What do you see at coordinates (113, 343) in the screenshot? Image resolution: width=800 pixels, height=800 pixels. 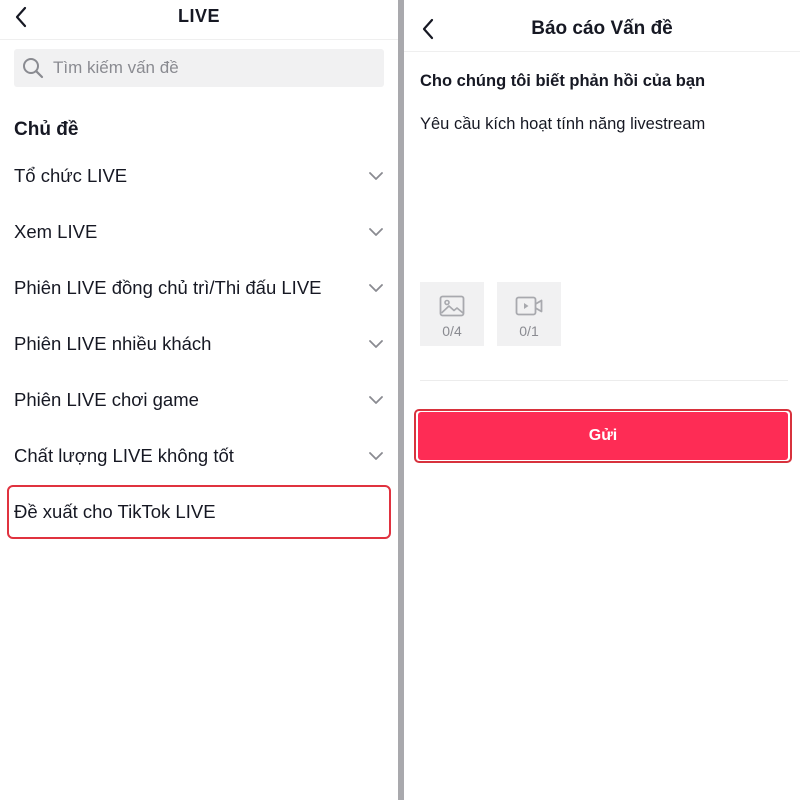 I see `topic-label: Phiên LIVE nhiều khách` at bounding box center [113, 343].